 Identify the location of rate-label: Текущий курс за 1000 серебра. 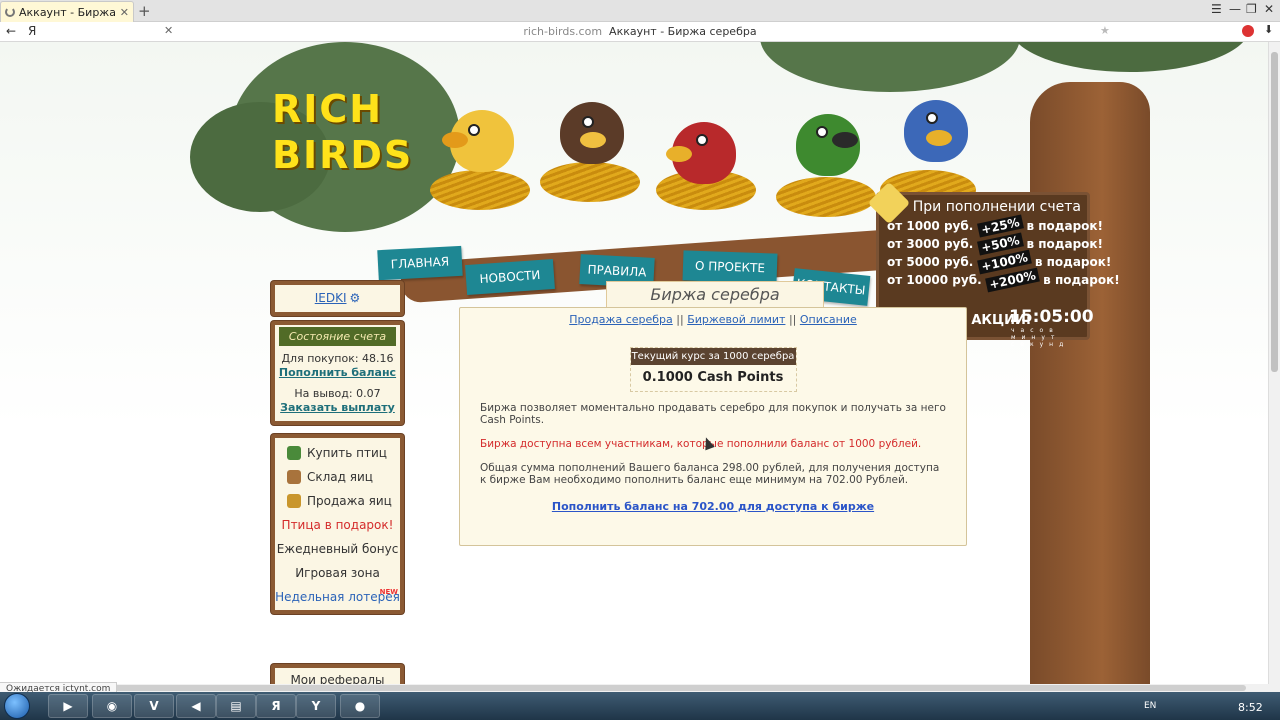
(713, 356).